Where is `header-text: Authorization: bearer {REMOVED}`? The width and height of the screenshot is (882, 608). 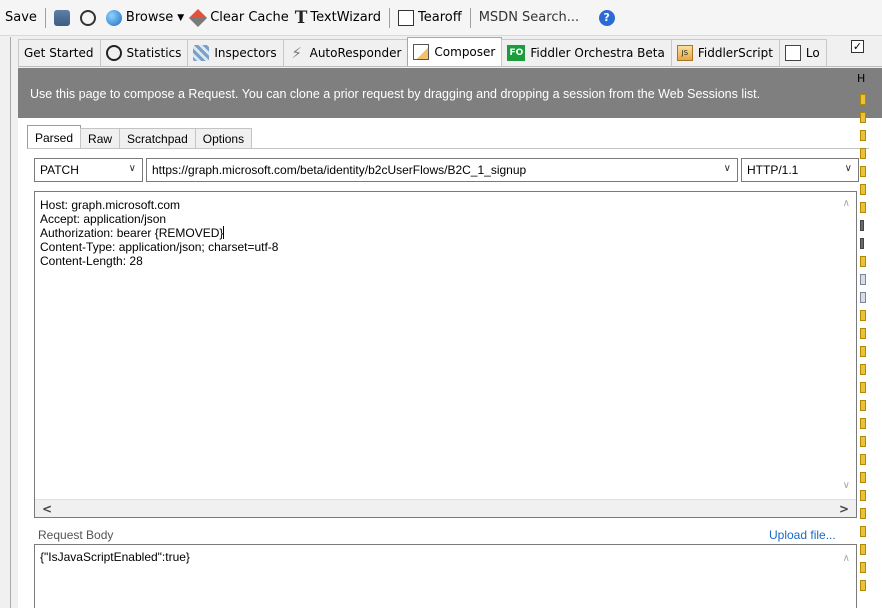
header-text: Authorization: bearer {REMOVED} is located at coordinates (132, 233).